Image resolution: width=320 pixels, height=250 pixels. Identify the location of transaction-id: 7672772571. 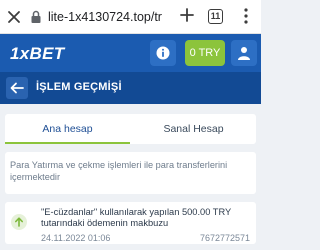
(224, 238).